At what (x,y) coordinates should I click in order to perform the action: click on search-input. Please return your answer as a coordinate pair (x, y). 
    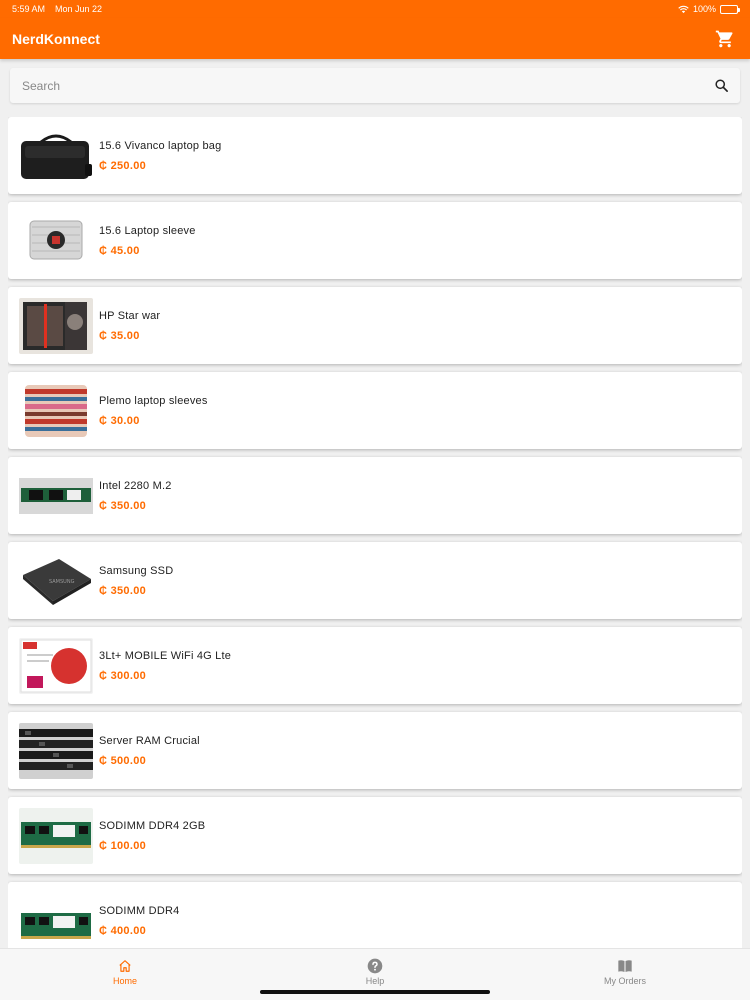
    Looking at the image, I should click on (367, 85).